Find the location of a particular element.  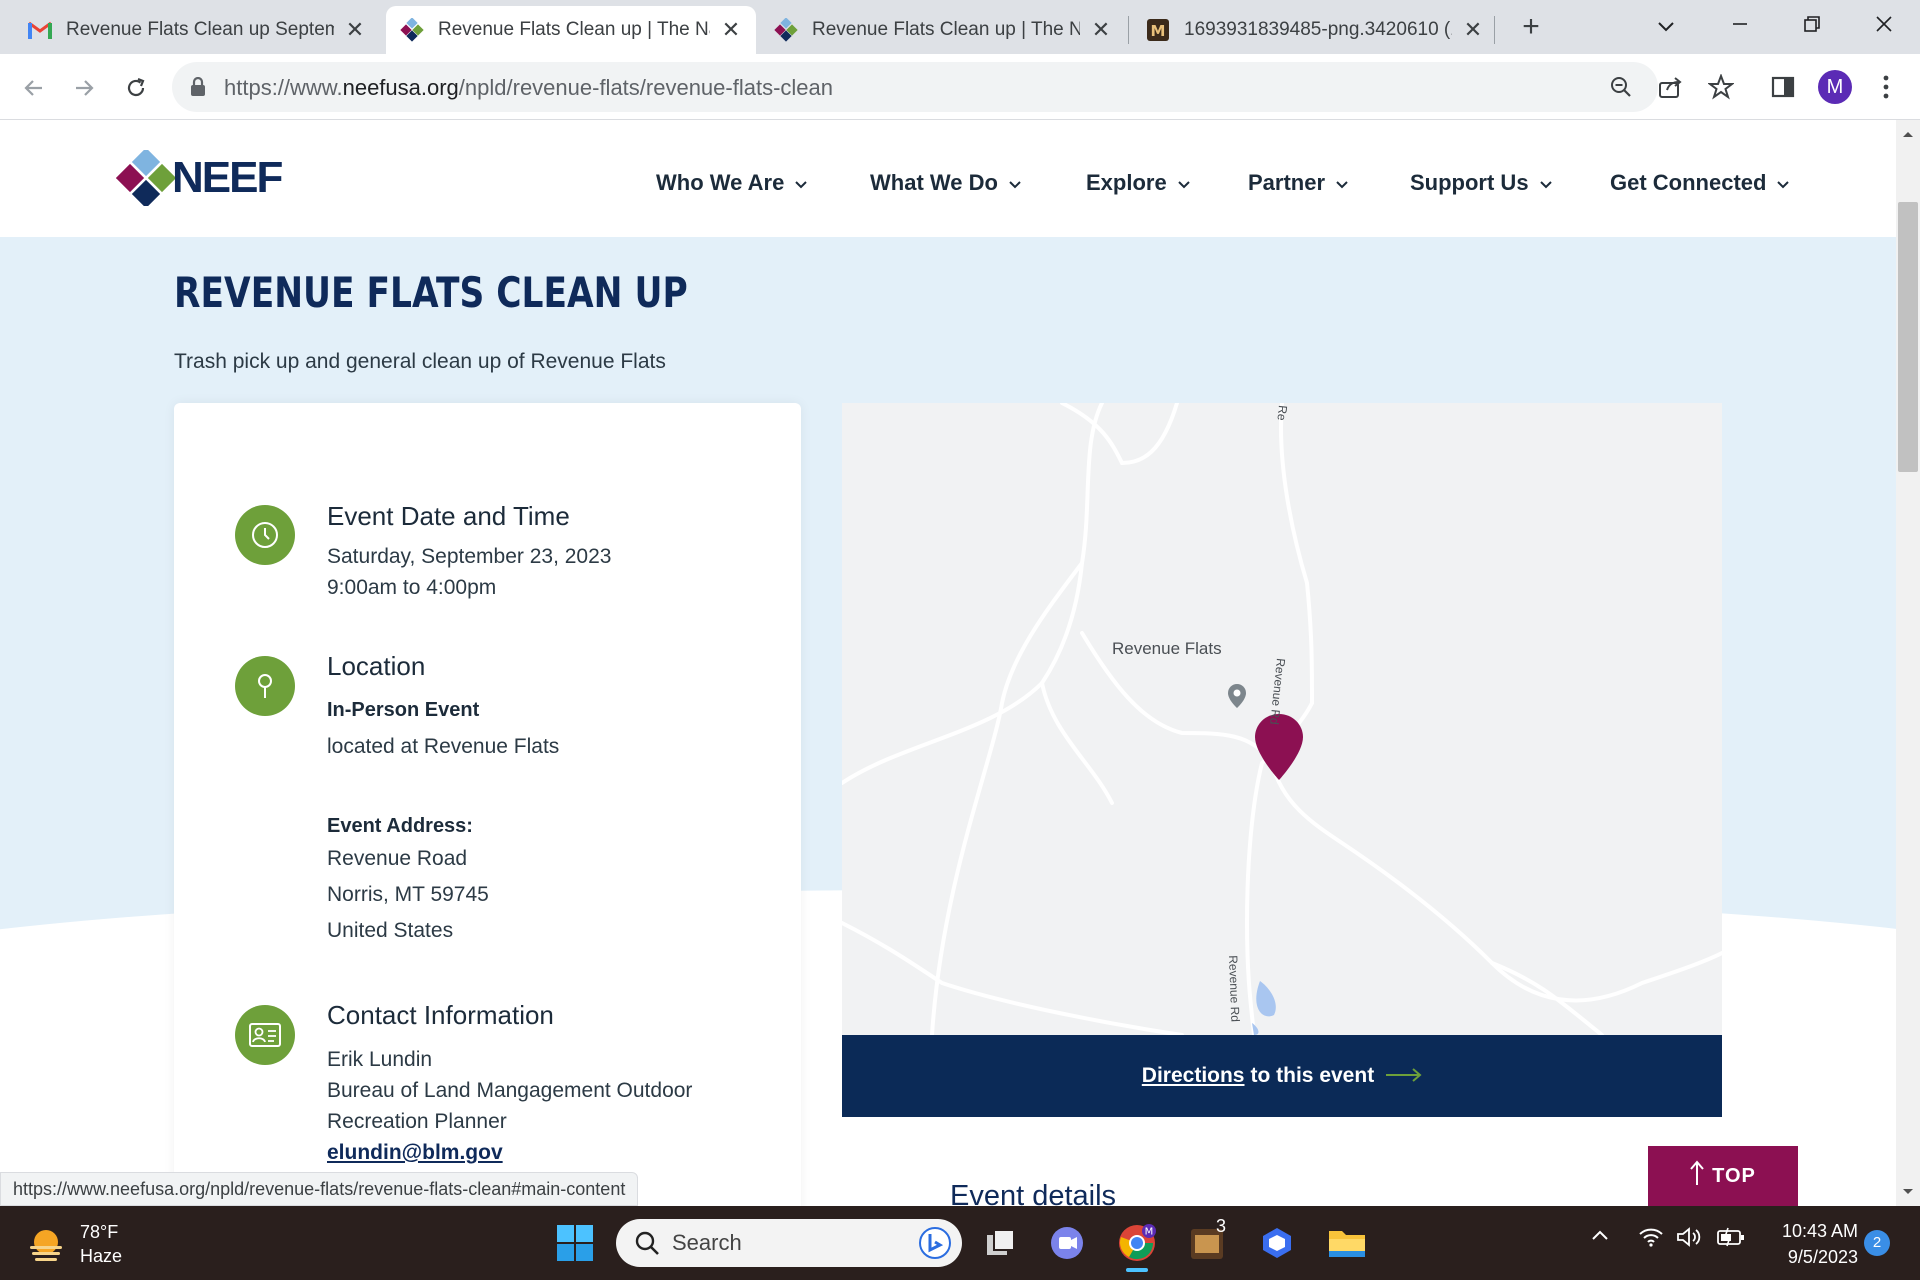

nav-label: Who We Are is located at coordinates (720, 182).